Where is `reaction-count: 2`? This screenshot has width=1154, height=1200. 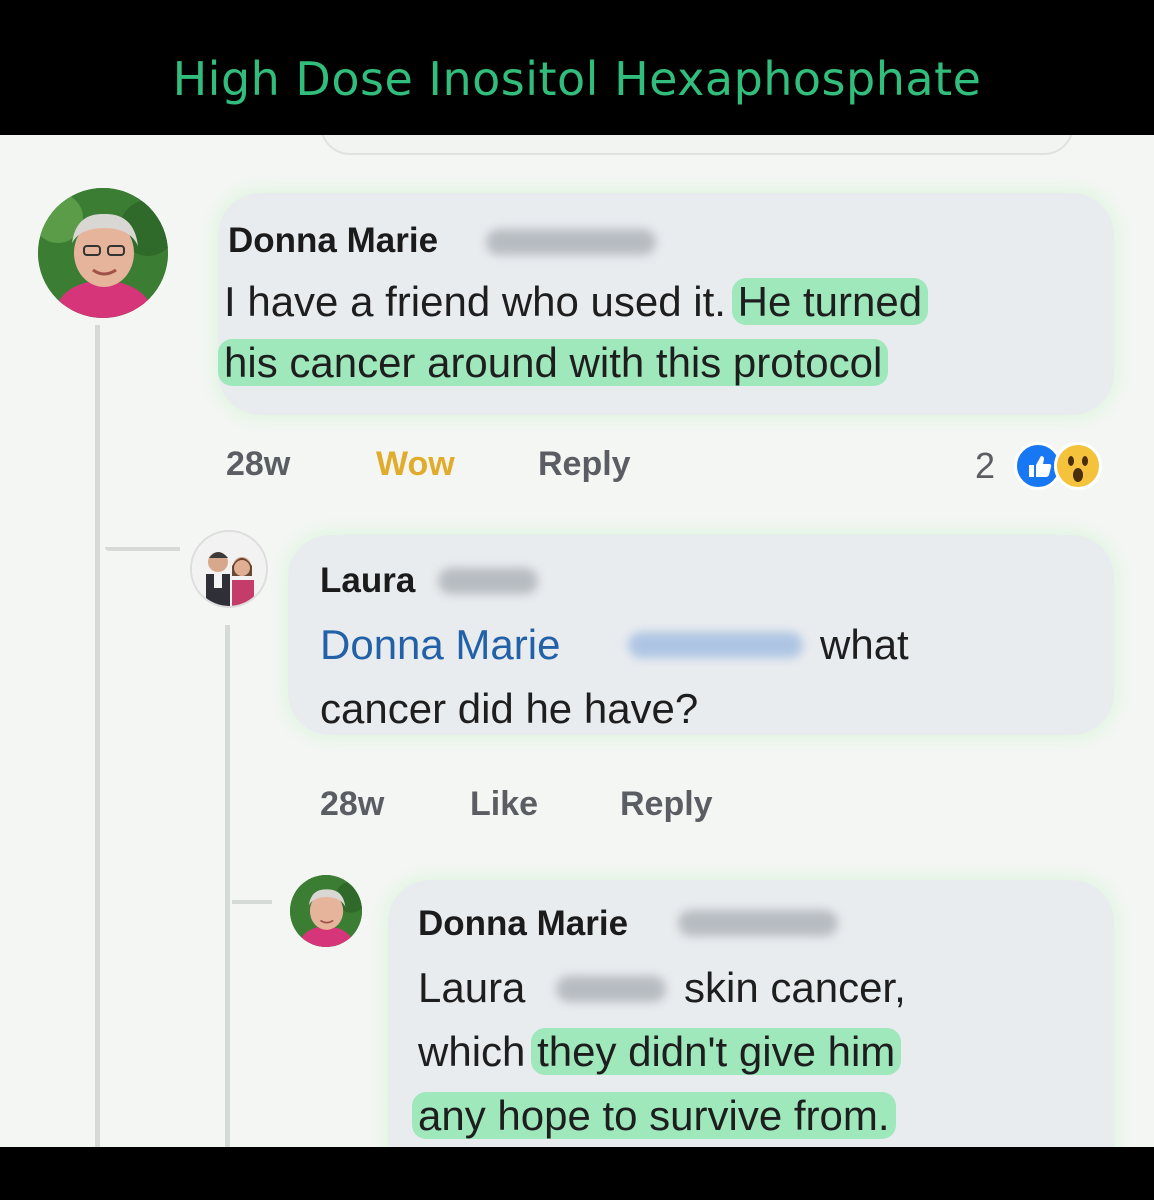
reaction-count: 2 is located at coordinates (985, 466).